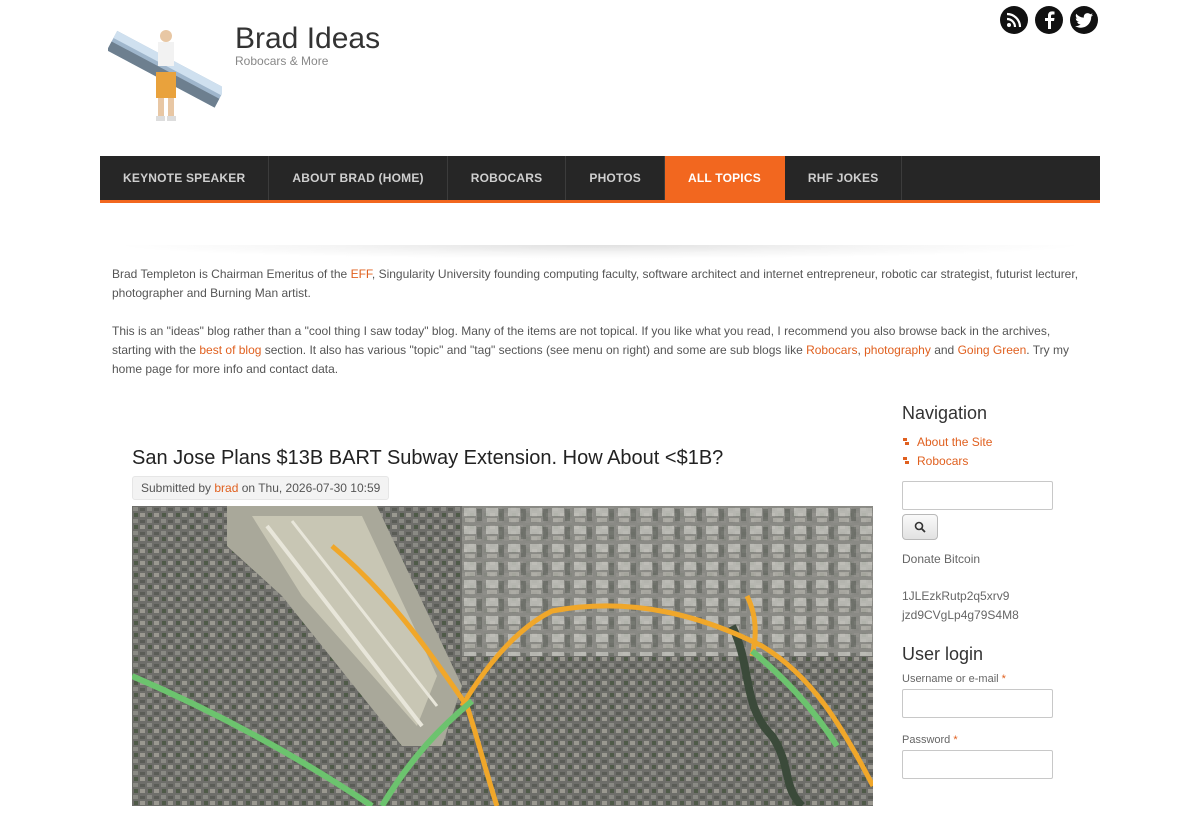 This screenshot has height=823, width=1200. I want to click on site-slogan: Robocars & More, so click(282, 61).